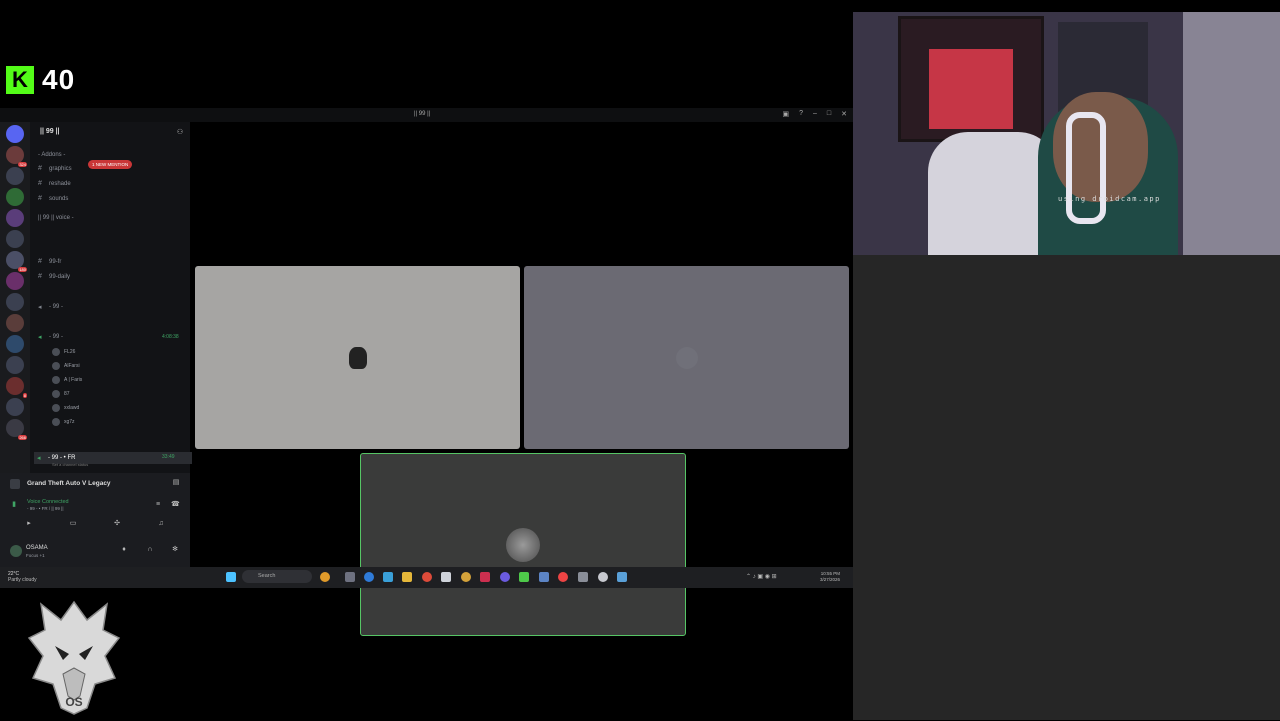 This screenshot has width=1280, height=721. Describe the element at coordinates (1231, 133) in the screenshot. I see `wall-panel` at that location.